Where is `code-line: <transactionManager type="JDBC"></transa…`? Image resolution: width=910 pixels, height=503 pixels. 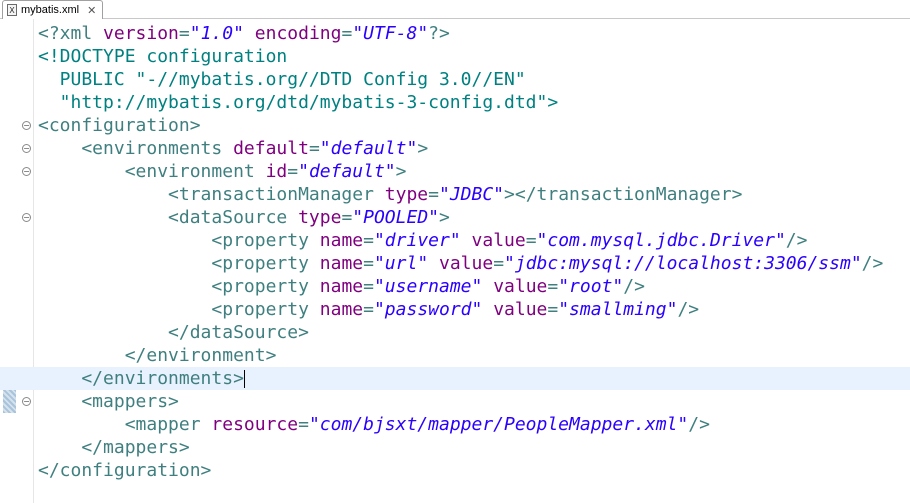 code-line: <transactionManager type="JDBC"></transa… is located at coordinates (455, 194).